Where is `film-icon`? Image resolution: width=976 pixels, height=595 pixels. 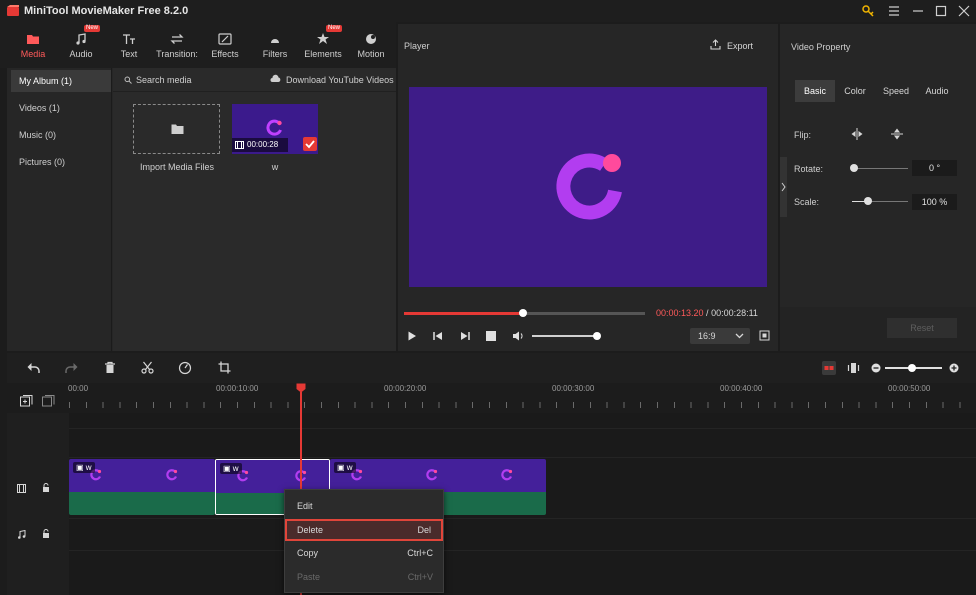 film-icon is located at coordinates (239, 145).